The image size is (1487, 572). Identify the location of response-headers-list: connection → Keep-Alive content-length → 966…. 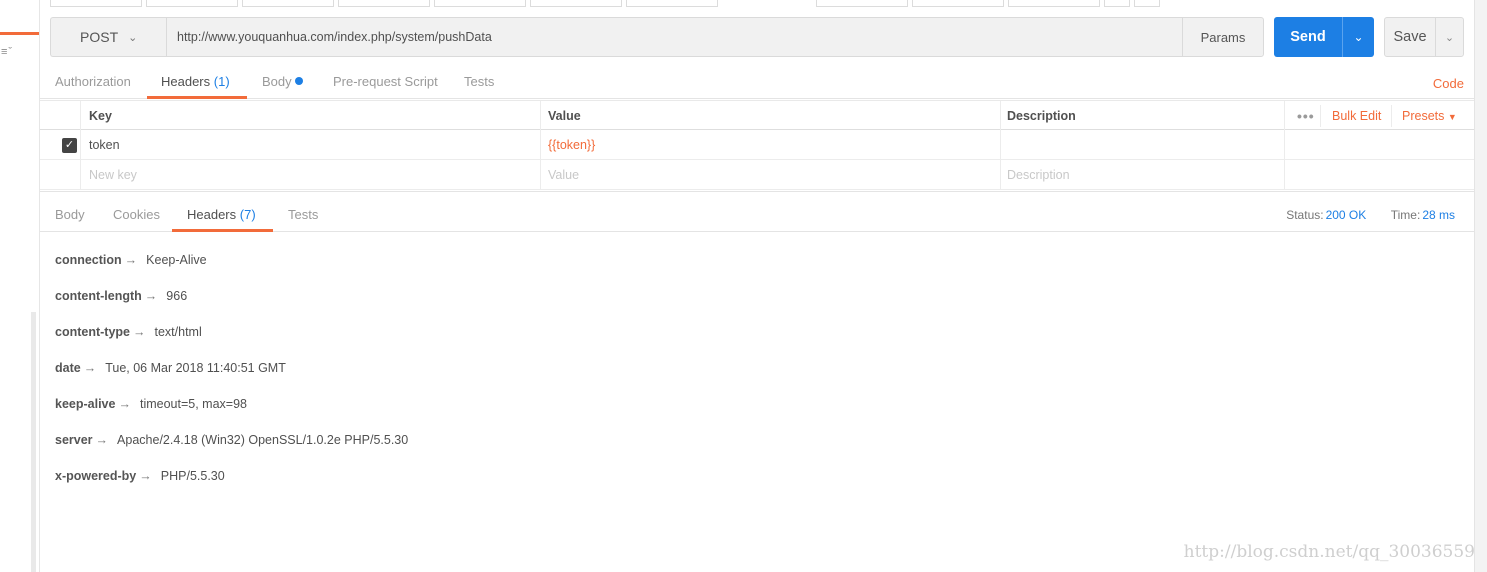
(231, 379).